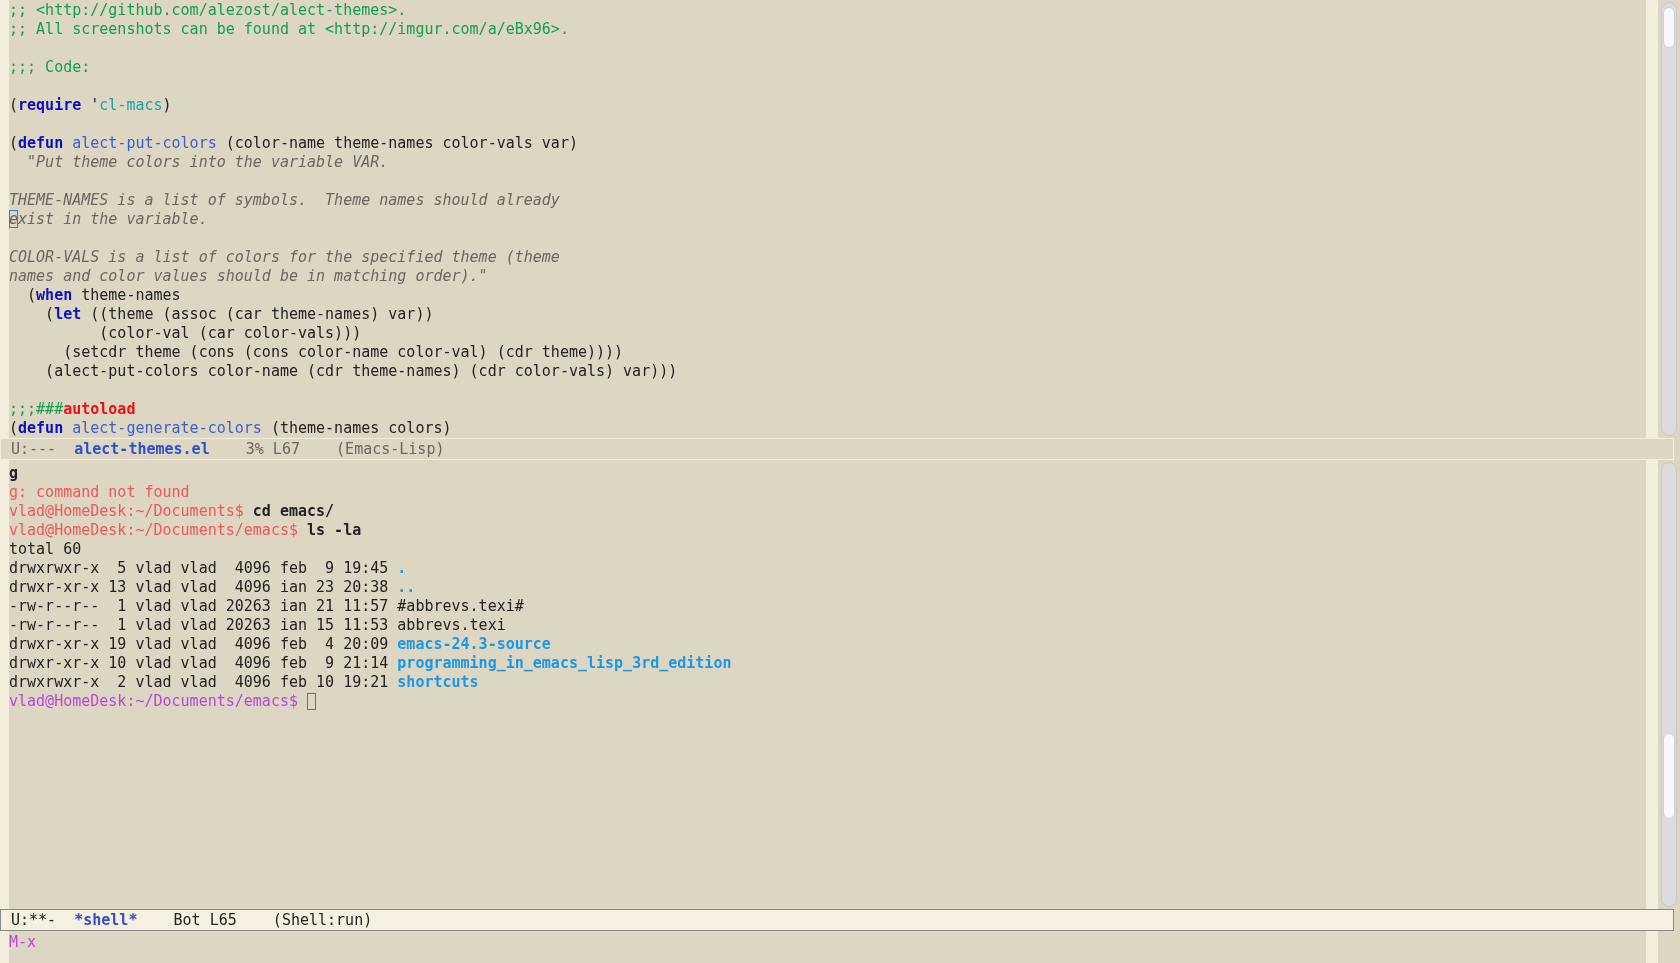  What do you see at coordinates (248, 276) in the screenshot?
I see `code-line: names and color values should be in matching order)."` at bounding box center [248, 276].